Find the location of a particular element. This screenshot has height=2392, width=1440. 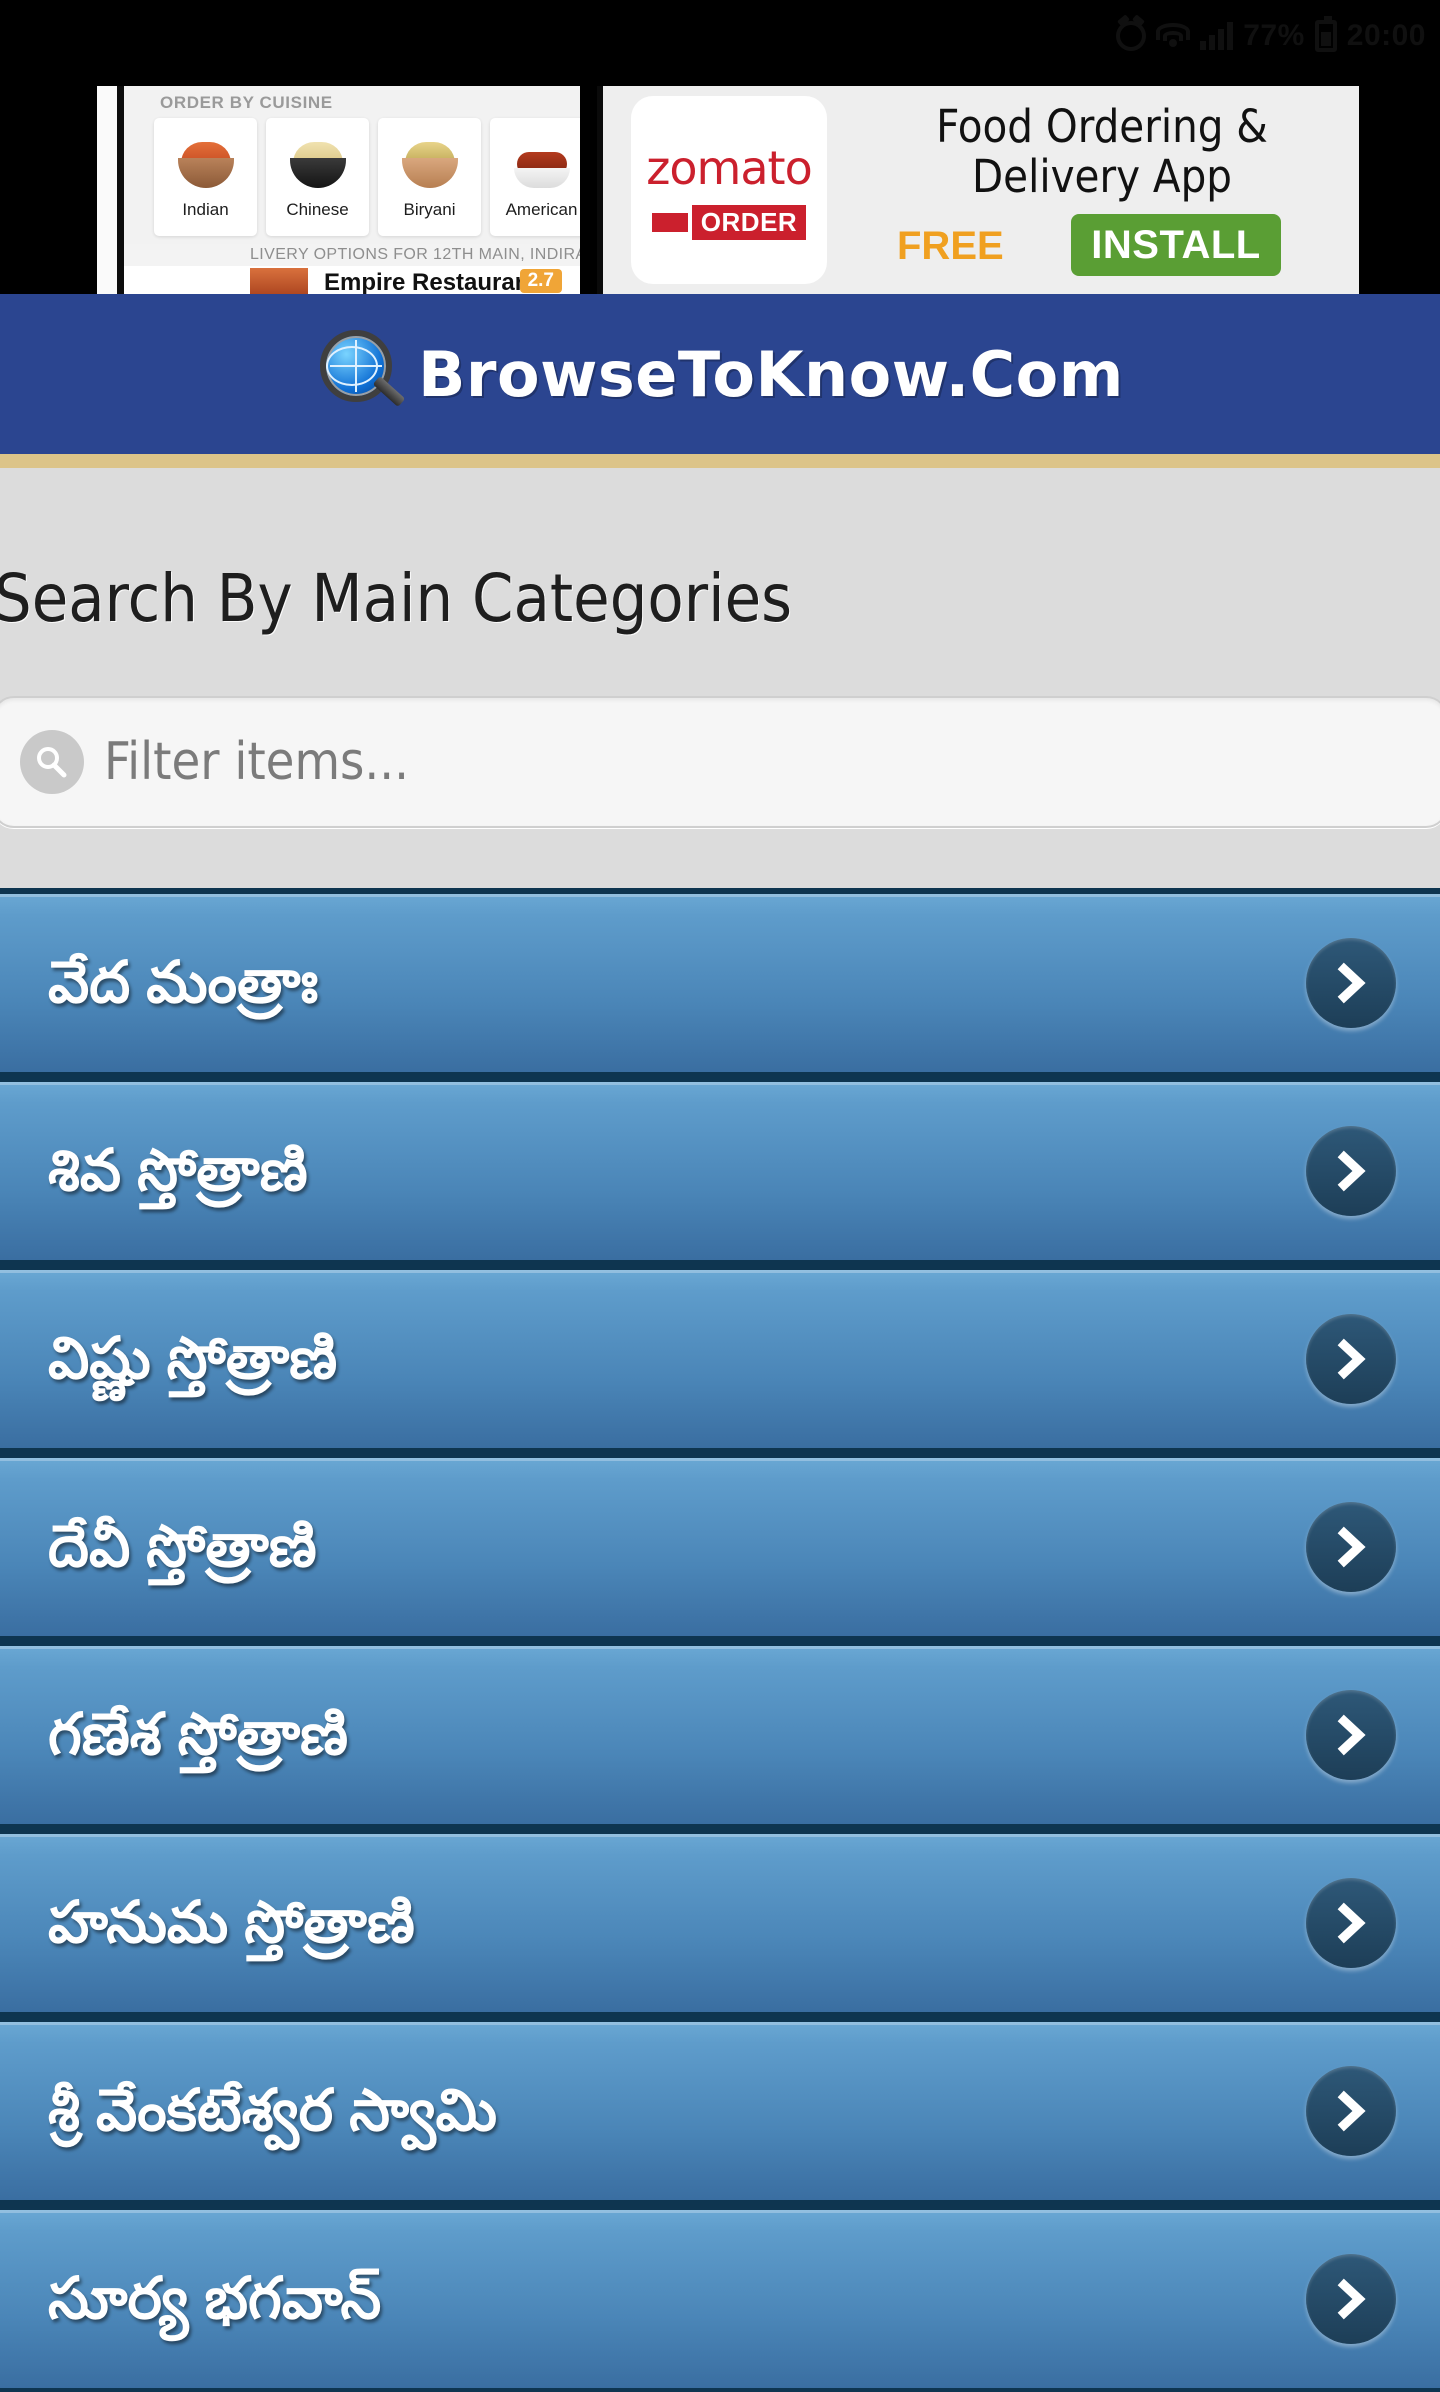

list-item: గణేశ స్తోత్రాణి is located at coordinates (720, 1734).